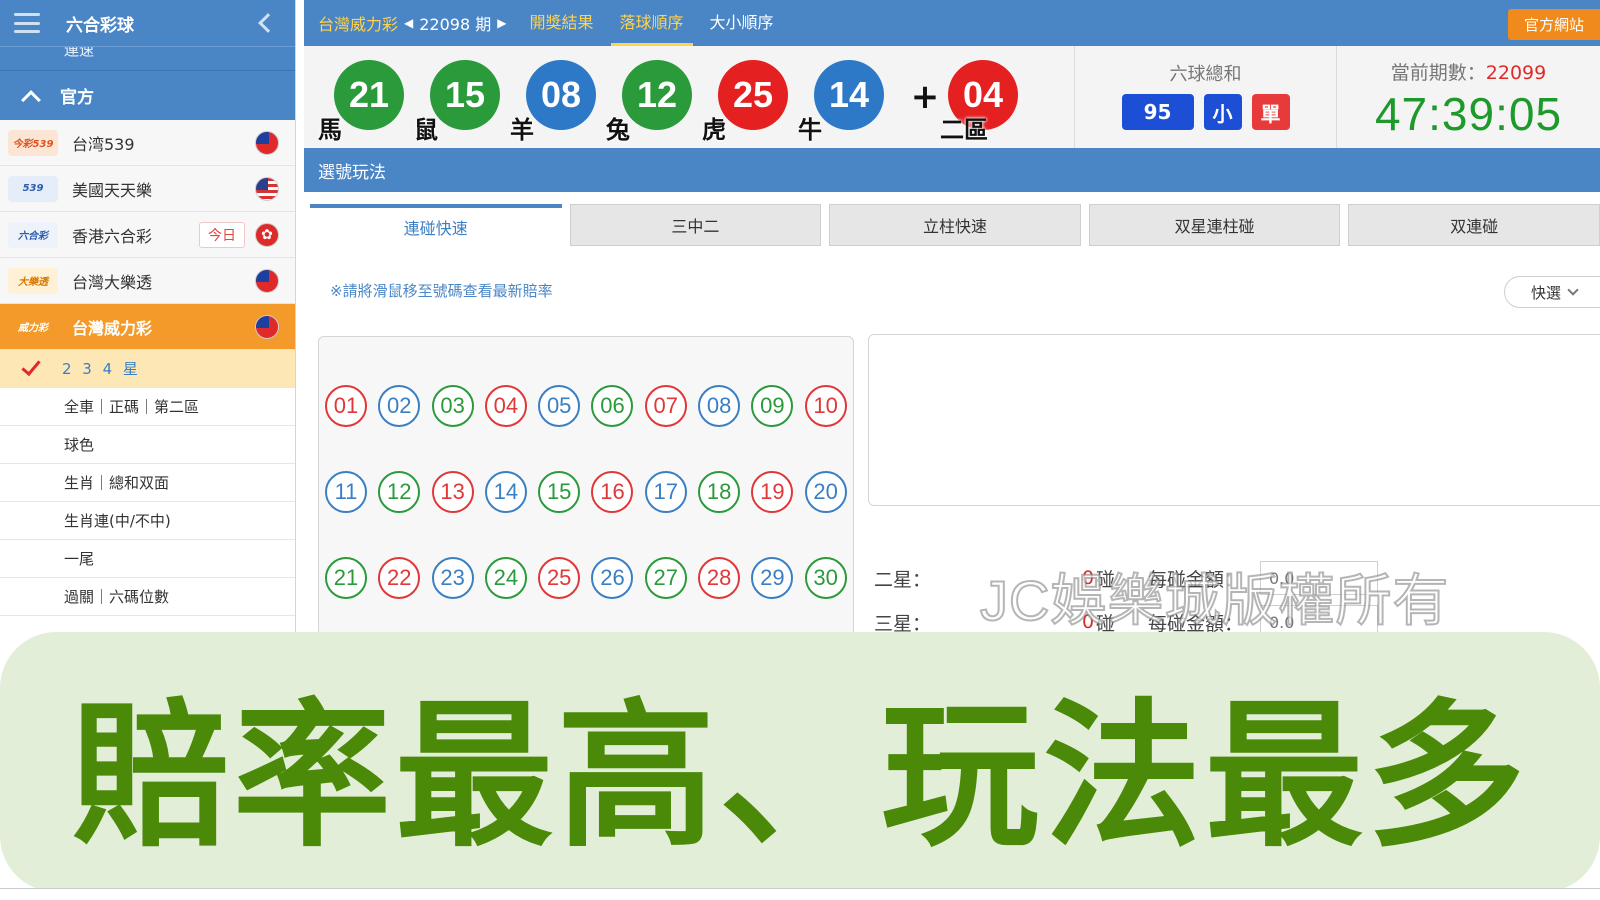 This screenshot has height=900, width=1600. I want to click on play-tabs: 連碰快速 三中二 立柱快速 双星連柱碰 双連碰, so click(955, 225).